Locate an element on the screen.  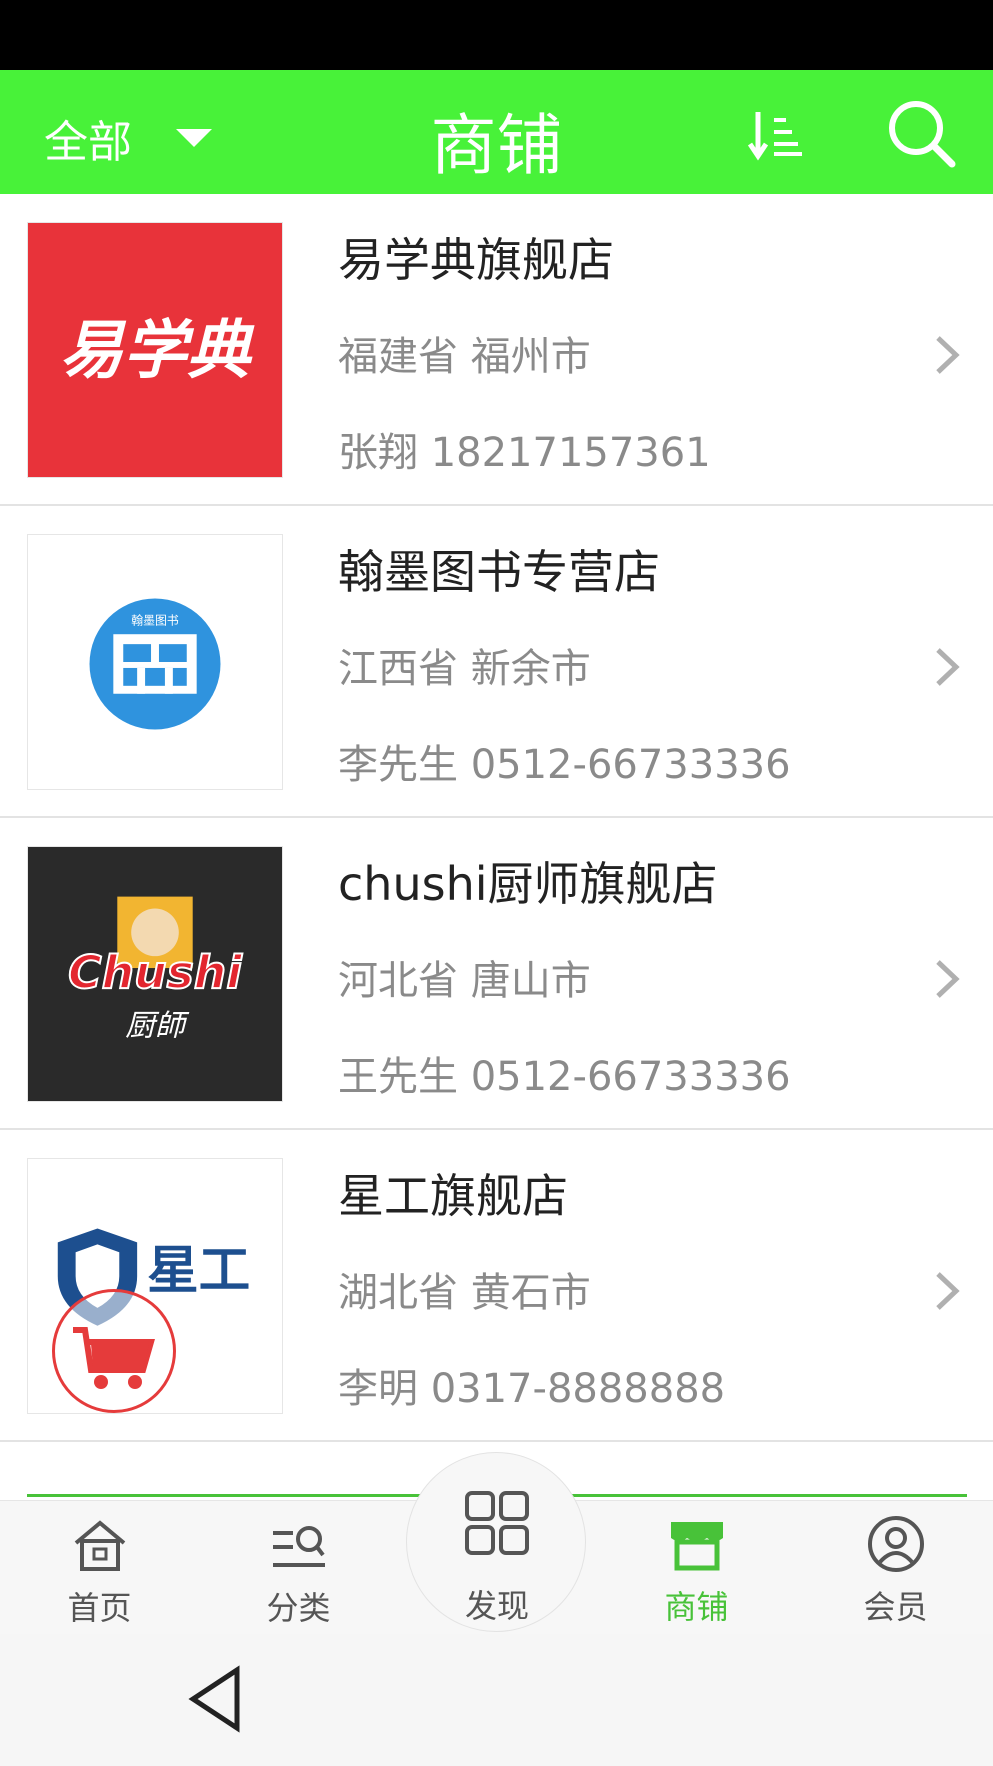
search-icon is located at coordinates (921, 133).